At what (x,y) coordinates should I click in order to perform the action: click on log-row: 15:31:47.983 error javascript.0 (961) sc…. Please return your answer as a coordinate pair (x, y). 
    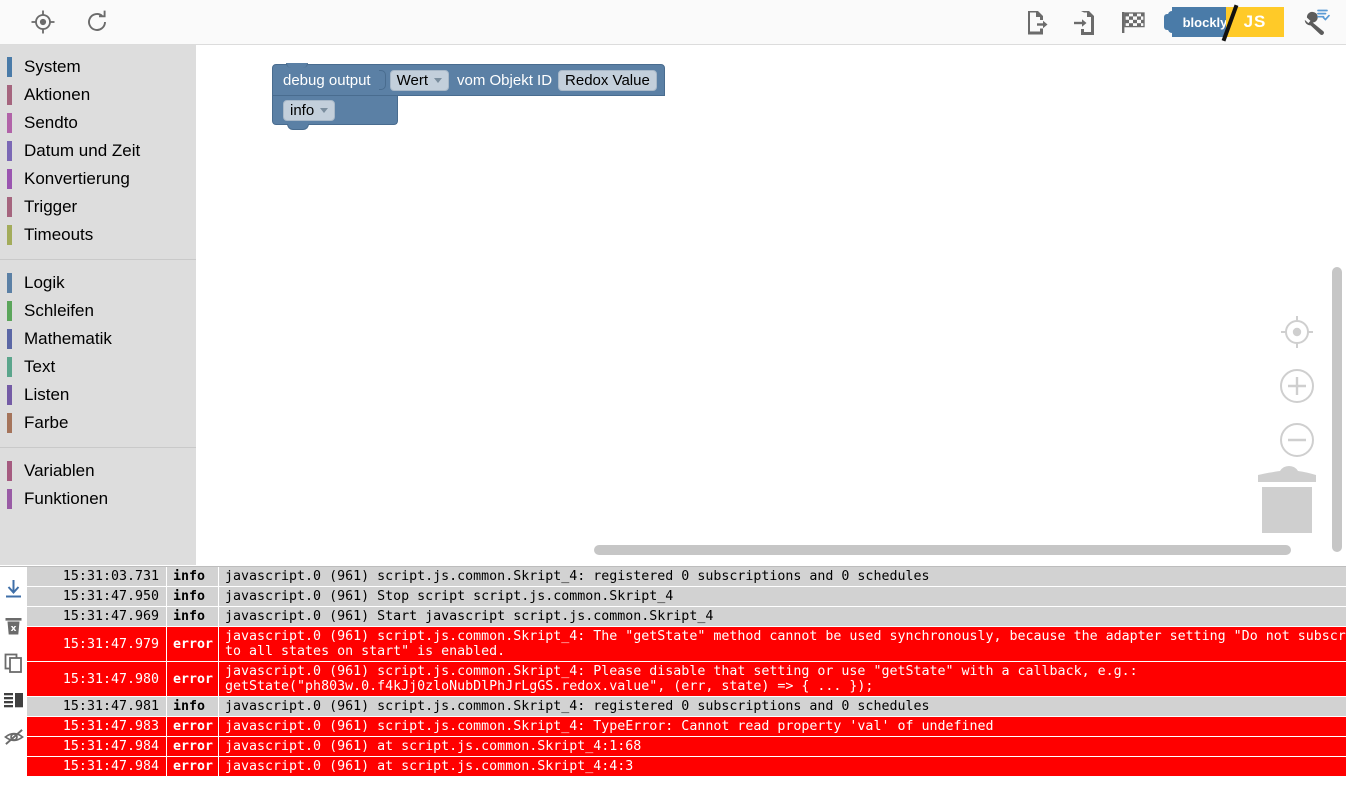
    Looking at the image, I should click on (686, 727).